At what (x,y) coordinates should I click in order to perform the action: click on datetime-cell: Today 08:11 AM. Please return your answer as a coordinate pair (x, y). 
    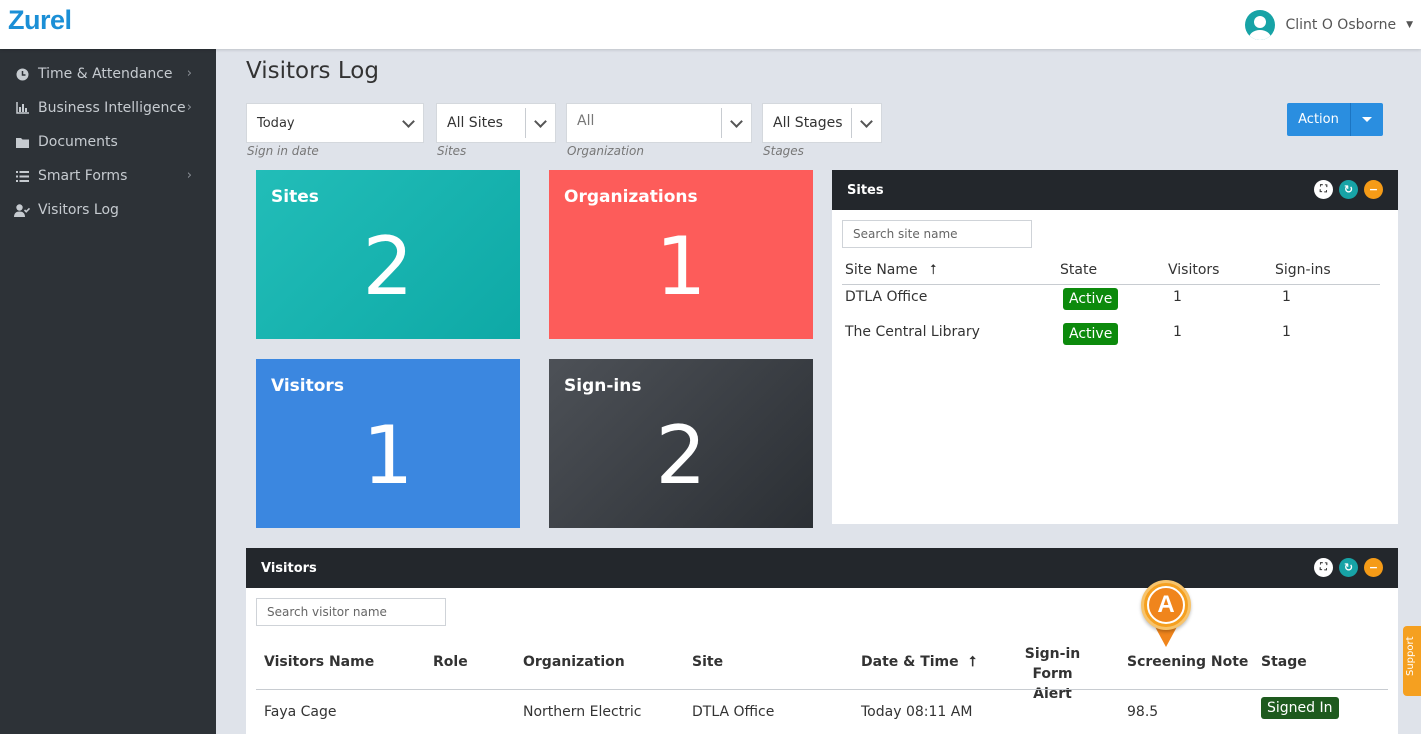
    Looking at the image, I should click on (917, 712).